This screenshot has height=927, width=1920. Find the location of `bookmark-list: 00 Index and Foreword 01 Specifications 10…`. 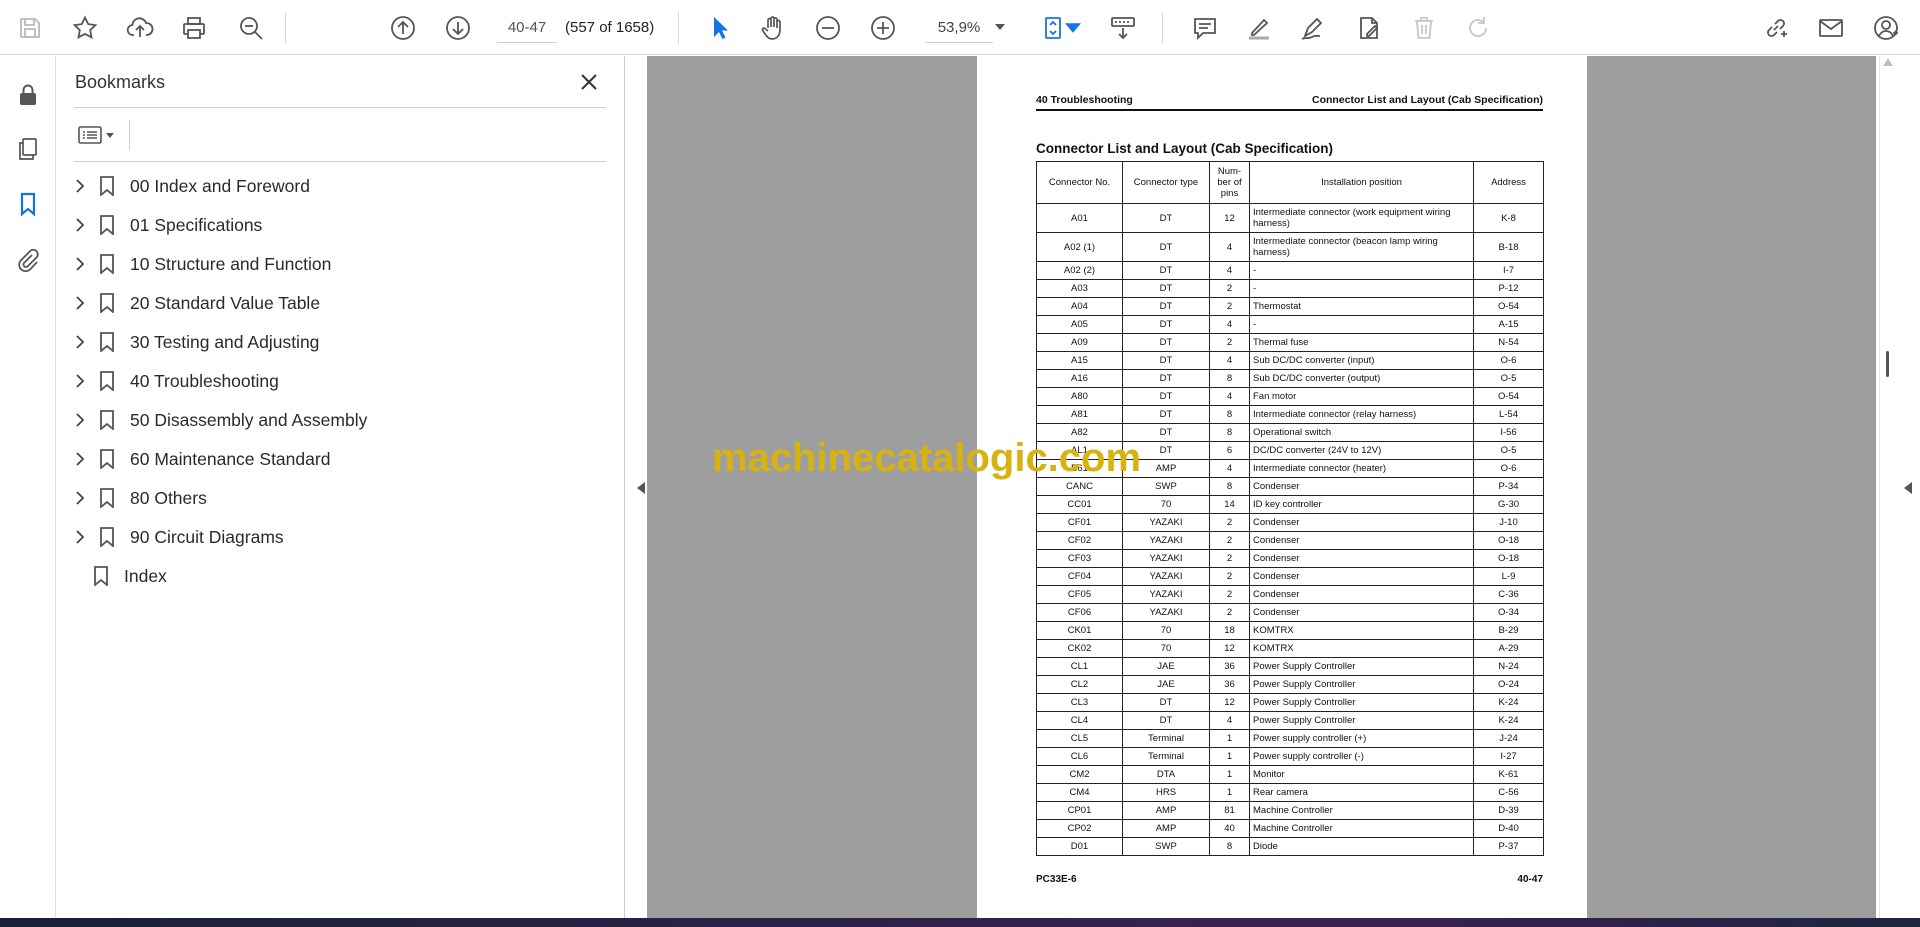

bookmark-list: 00 Index and Foreword 01 Specifications 10… is located at coordinates (341, 381).